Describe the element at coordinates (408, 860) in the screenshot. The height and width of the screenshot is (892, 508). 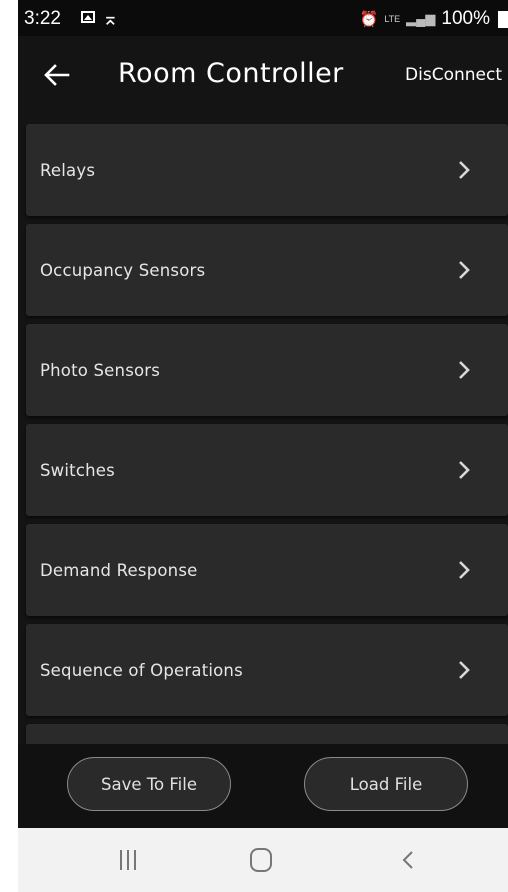
I see `nav-back-icon` at that location.